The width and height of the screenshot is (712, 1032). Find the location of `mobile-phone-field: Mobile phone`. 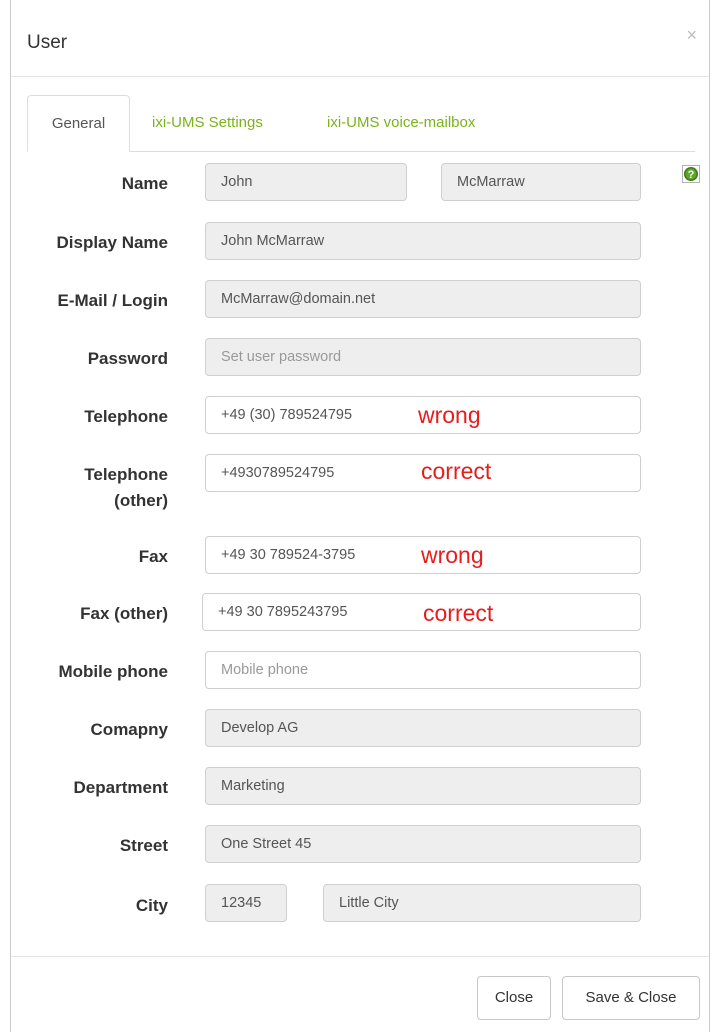

mobile-phone-field: Mobile phone is located at coordinates (423, 670).